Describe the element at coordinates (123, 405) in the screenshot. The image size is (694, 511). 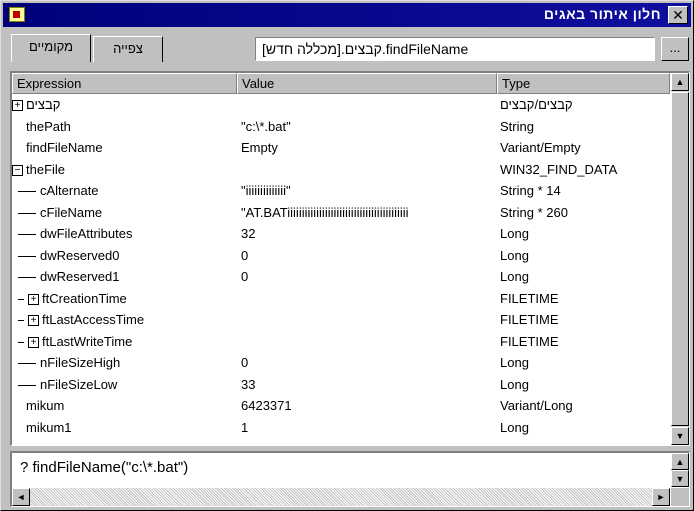
I see `expression-cell: mikum` at that location.